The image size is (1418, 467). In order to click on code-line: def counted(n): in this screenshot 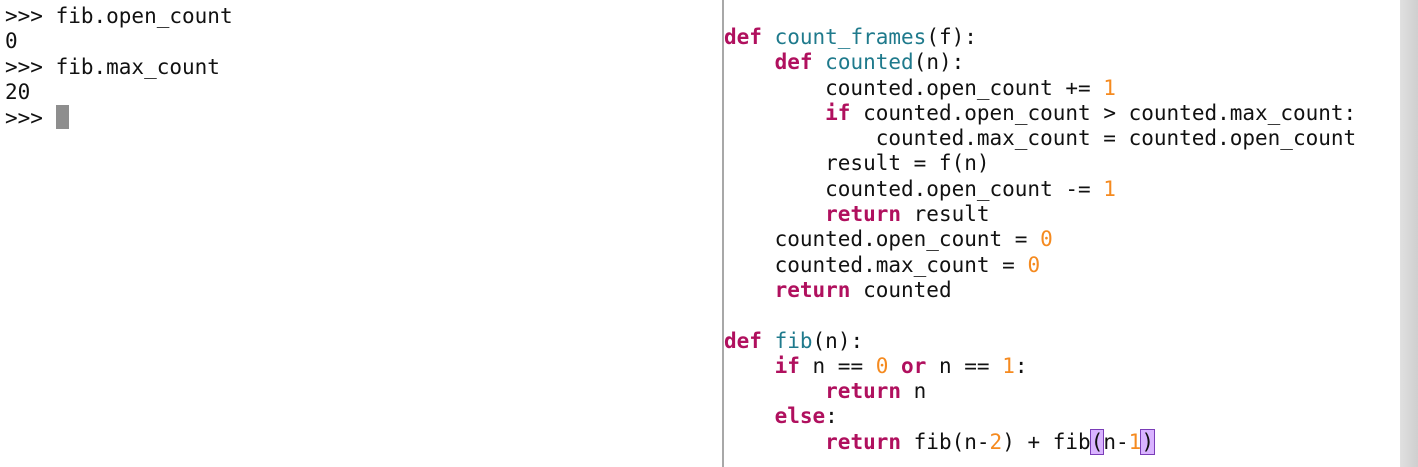, I will do `click(1040, 62)`.